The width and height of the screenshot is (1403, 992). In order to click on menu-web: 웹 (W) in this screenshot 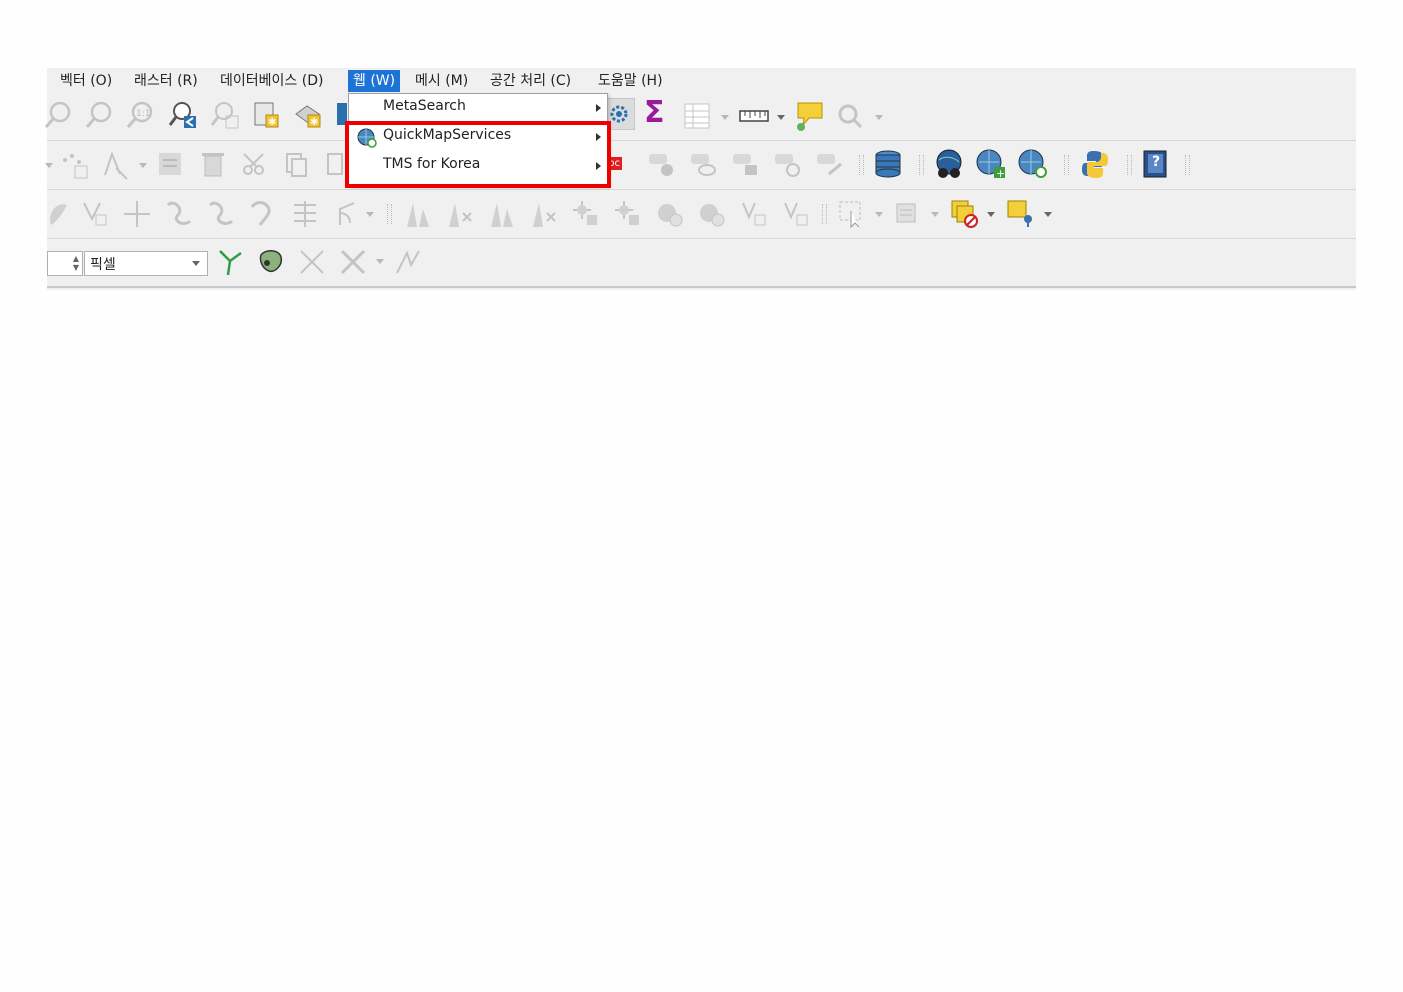, I will do `click(374, 81)`.